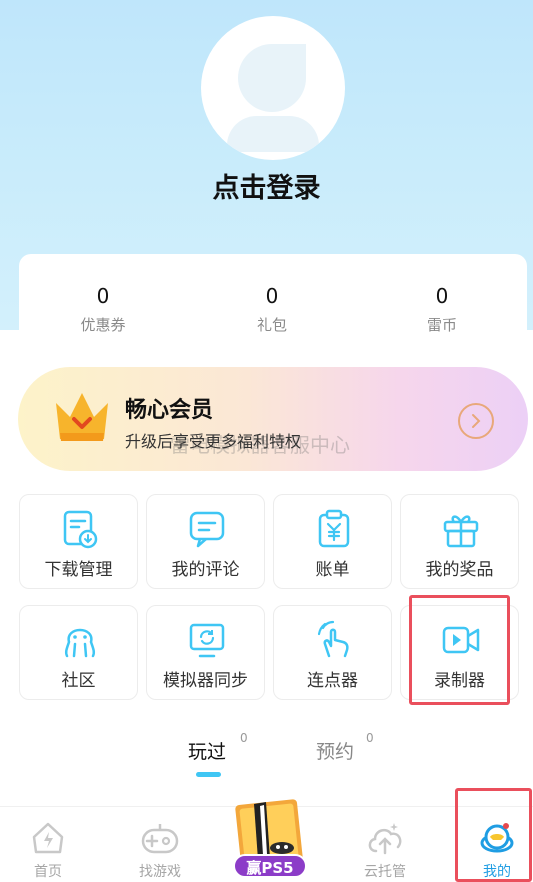 The width and height of the screenshot is (533, 882). I want to click on highlight-recorder, so click(459, 650).